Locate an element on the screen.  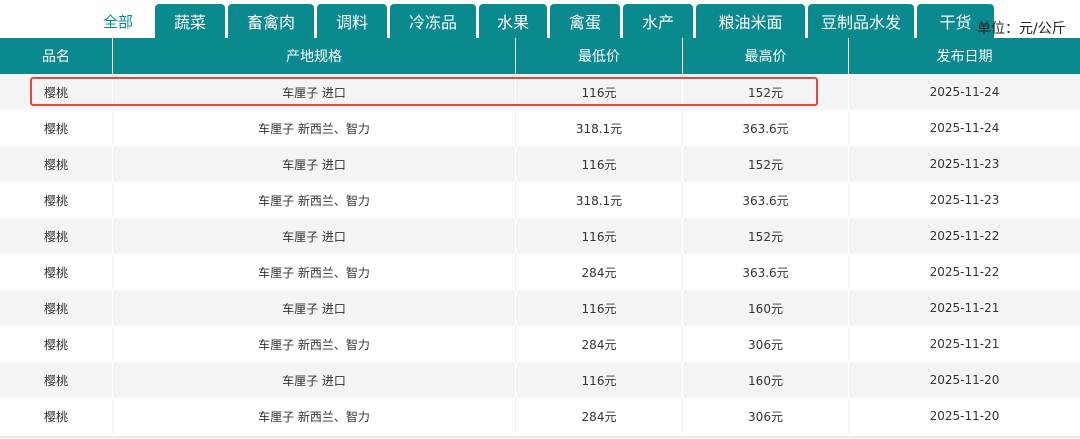
table-row: 樱桃 车厘子 新西兰、智力 318.1元 363.6元 2025-11-24 is located at coordinates (540, 128).